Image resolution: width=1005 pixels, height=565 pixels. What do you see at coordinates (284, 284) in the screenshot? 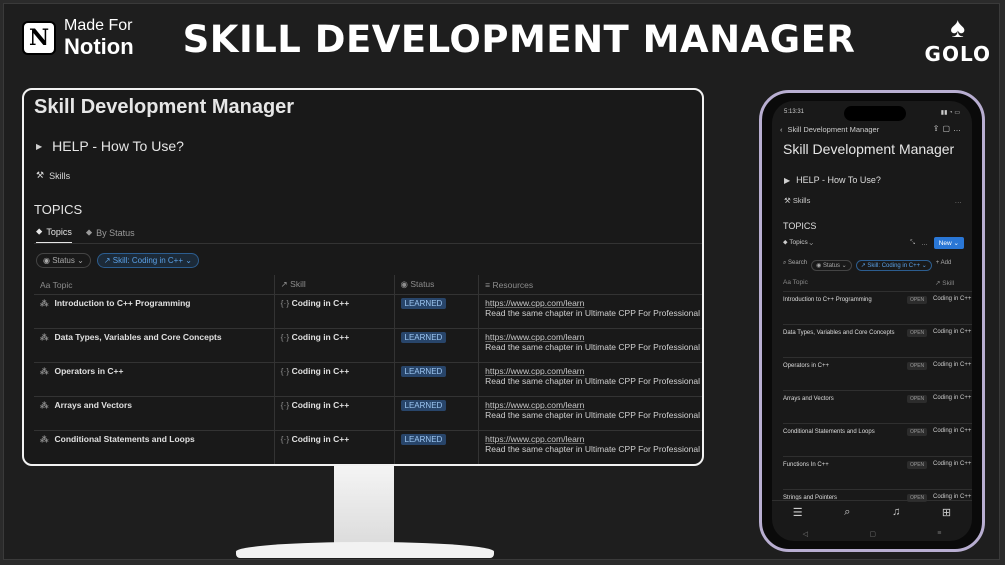
I see `relation-arrow-icon: ↗` at bounding box center [284, 284].